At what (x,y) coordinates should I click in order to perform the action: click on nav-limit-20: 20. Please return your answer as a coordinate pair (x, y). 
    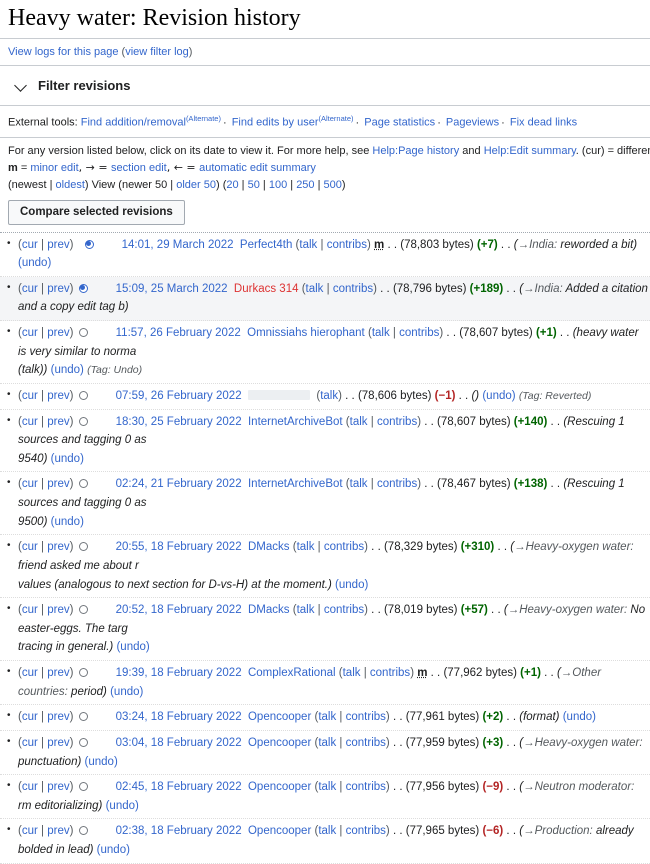
    Looking at the image, I should click on (232, 185).